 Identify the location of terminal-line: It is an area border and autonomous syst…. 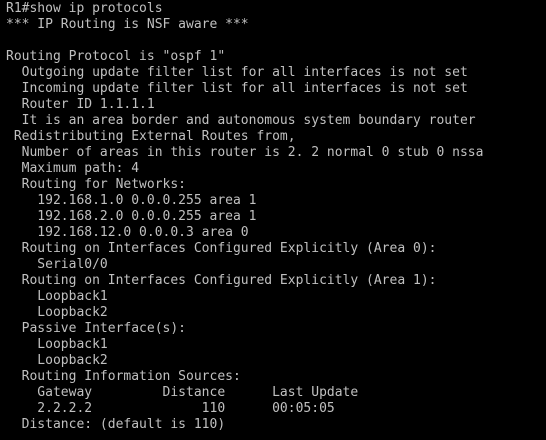
(241, 120).